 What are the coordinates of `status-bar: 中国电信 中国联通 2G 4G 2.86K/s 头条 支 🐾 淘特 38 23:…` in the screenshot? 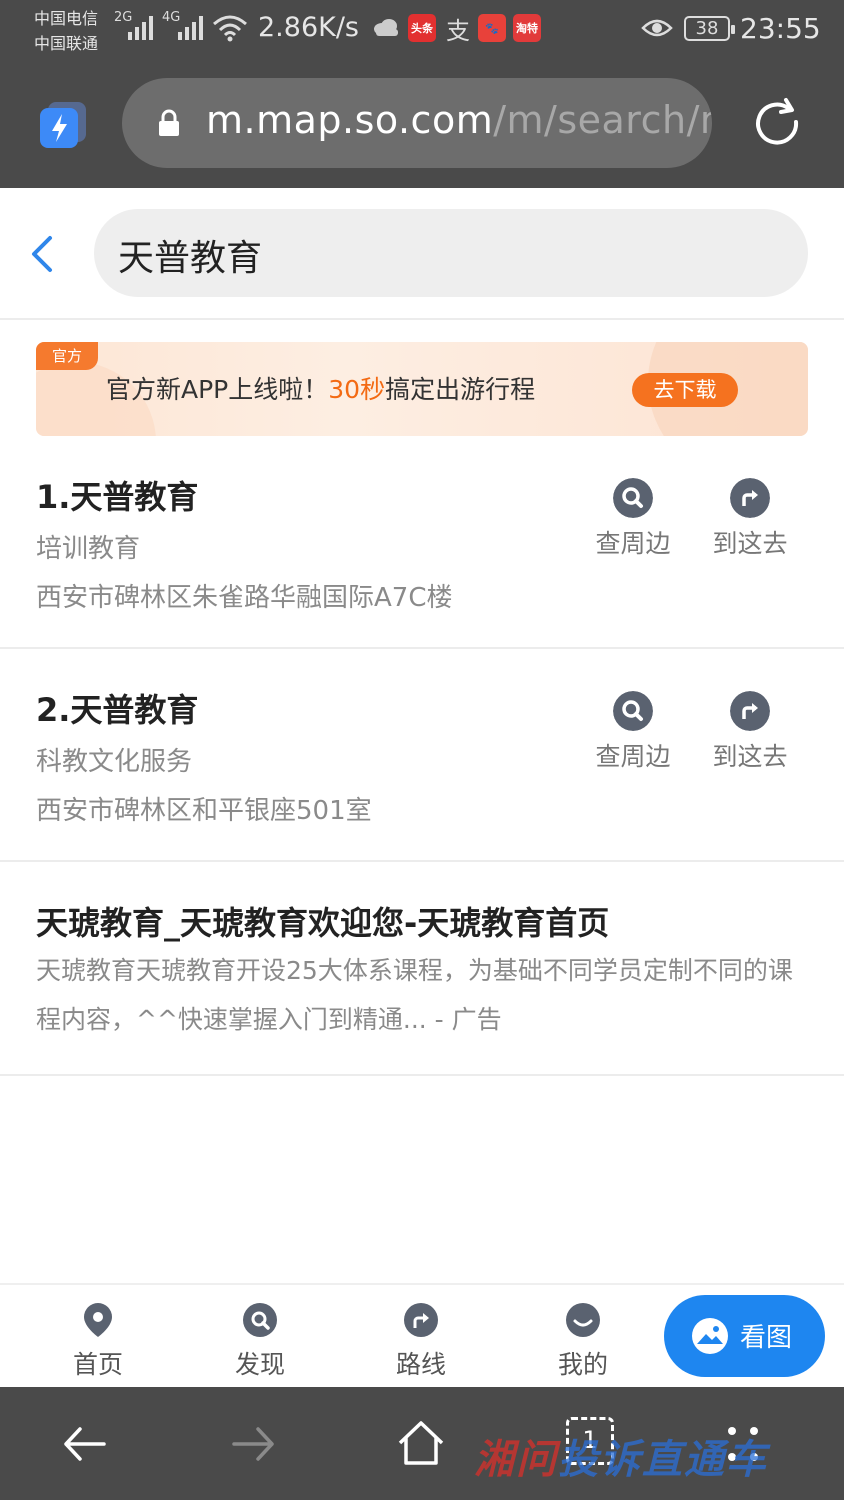 It's located at (422, 31).